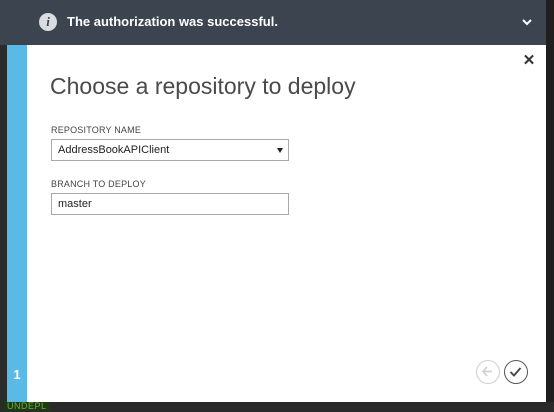 The height and width of the screenshot is (412, 554). Describe the element at coordinates (27, 406) in the screenshot. I see `background-status-text: UNDEPL` at that location.